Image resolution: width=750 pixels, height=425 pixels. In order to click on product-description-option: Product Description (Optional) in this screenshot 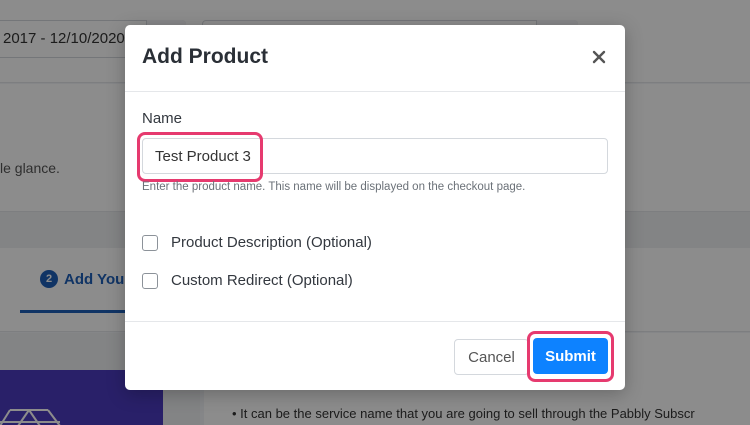, I will do `click(257, 242)`.